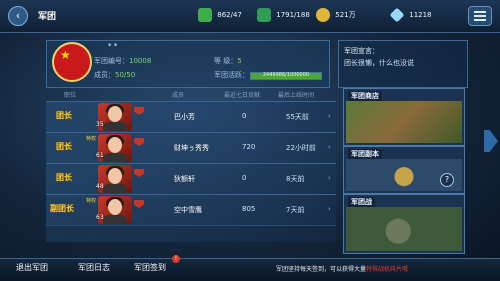 Image resolution: width=500 pixels, height=281 pixels. Describe the element at coordinates (345, 15) in the screenshot. I see `gold-value: 521万` at that location.